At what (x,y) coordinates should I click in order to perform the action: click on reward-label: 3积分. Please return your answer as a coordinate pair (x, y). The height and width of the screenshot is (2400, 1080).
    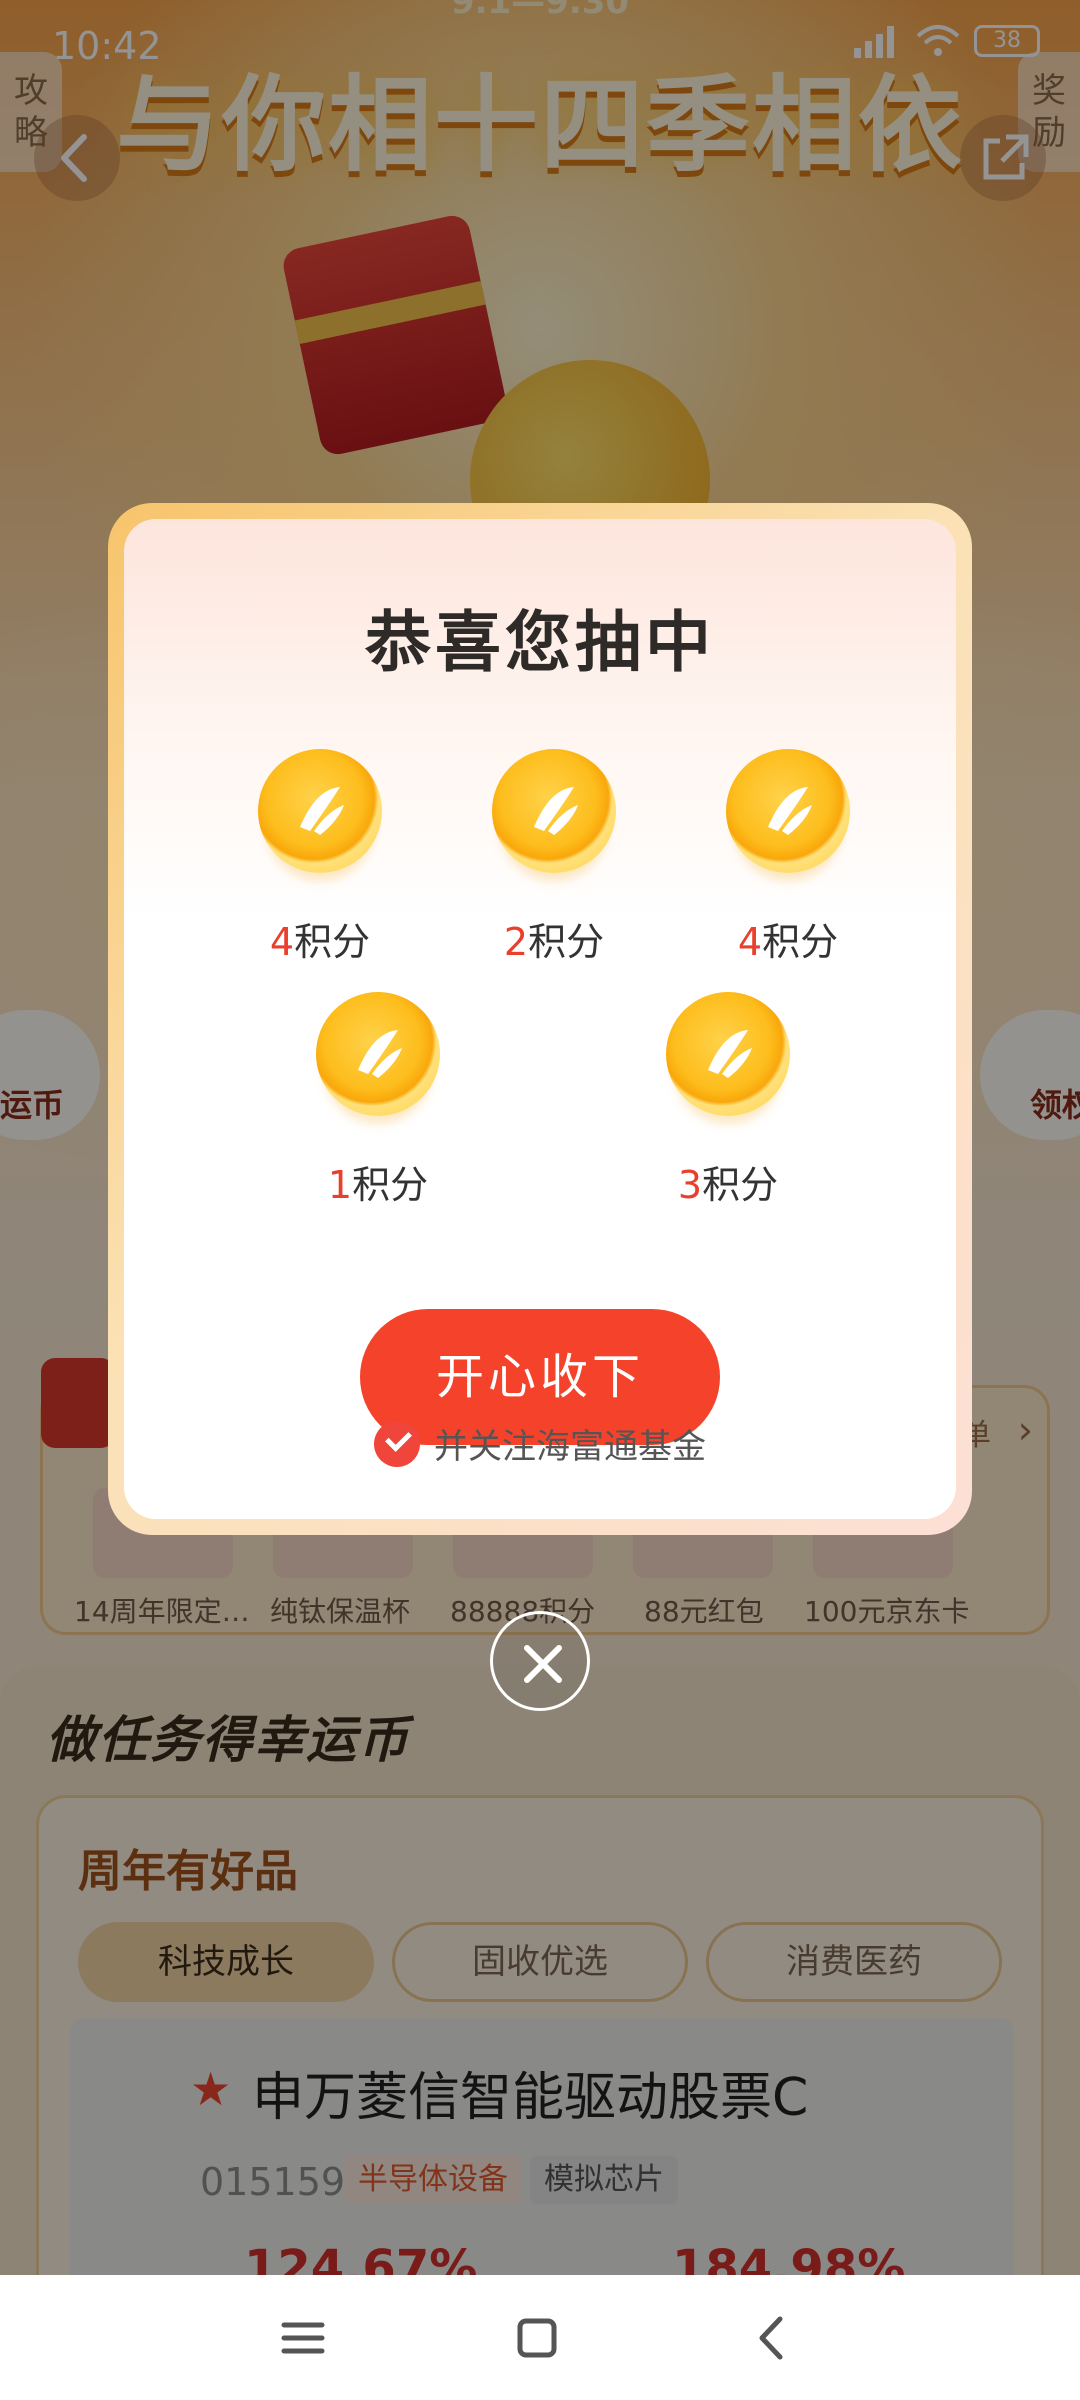
    Looking at the image, I should click on (728, 1181).